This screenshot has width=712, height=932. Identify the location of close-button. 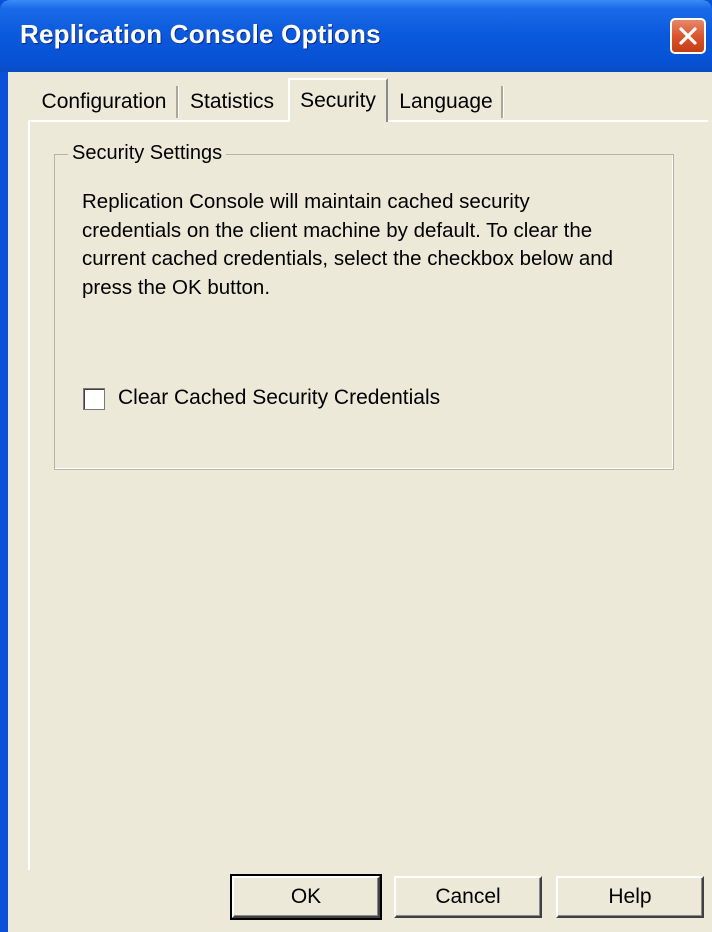
(688, 36).